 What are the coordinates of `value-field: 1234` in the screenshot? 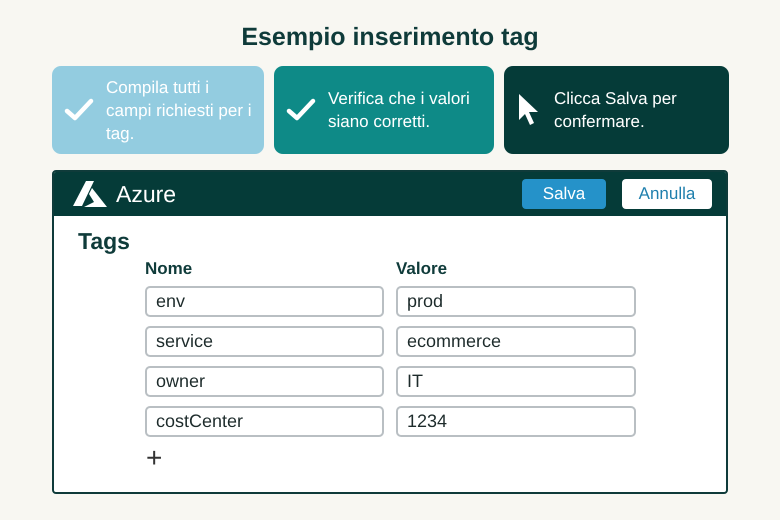 It's located at (516, 421).